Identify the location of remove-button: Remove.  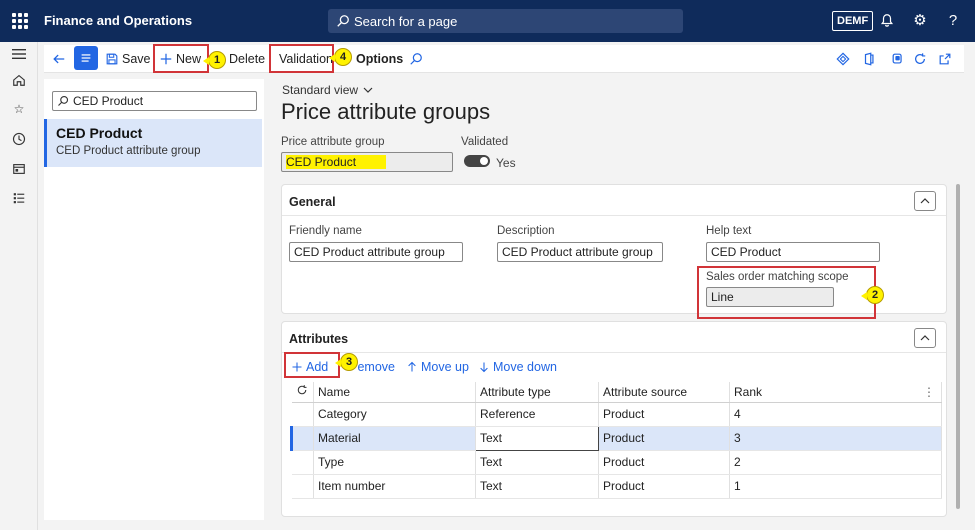
(376, 367).